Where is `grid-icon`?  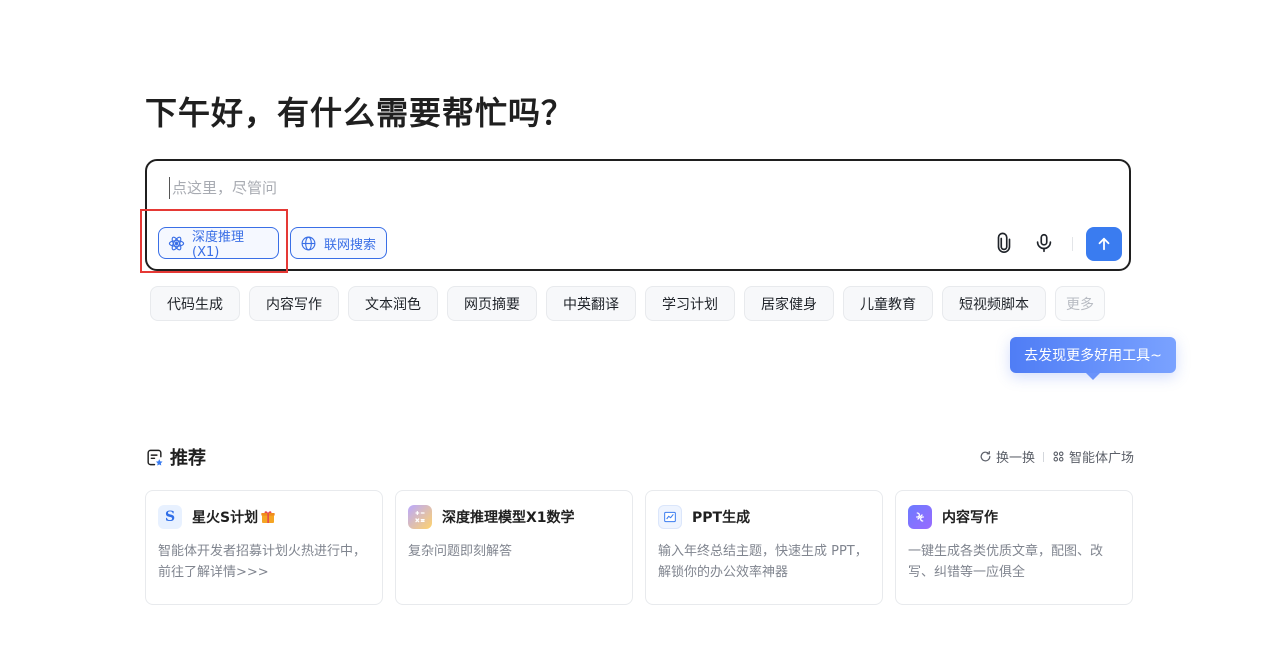 grid-icon is located at coordinates (1058, 456).